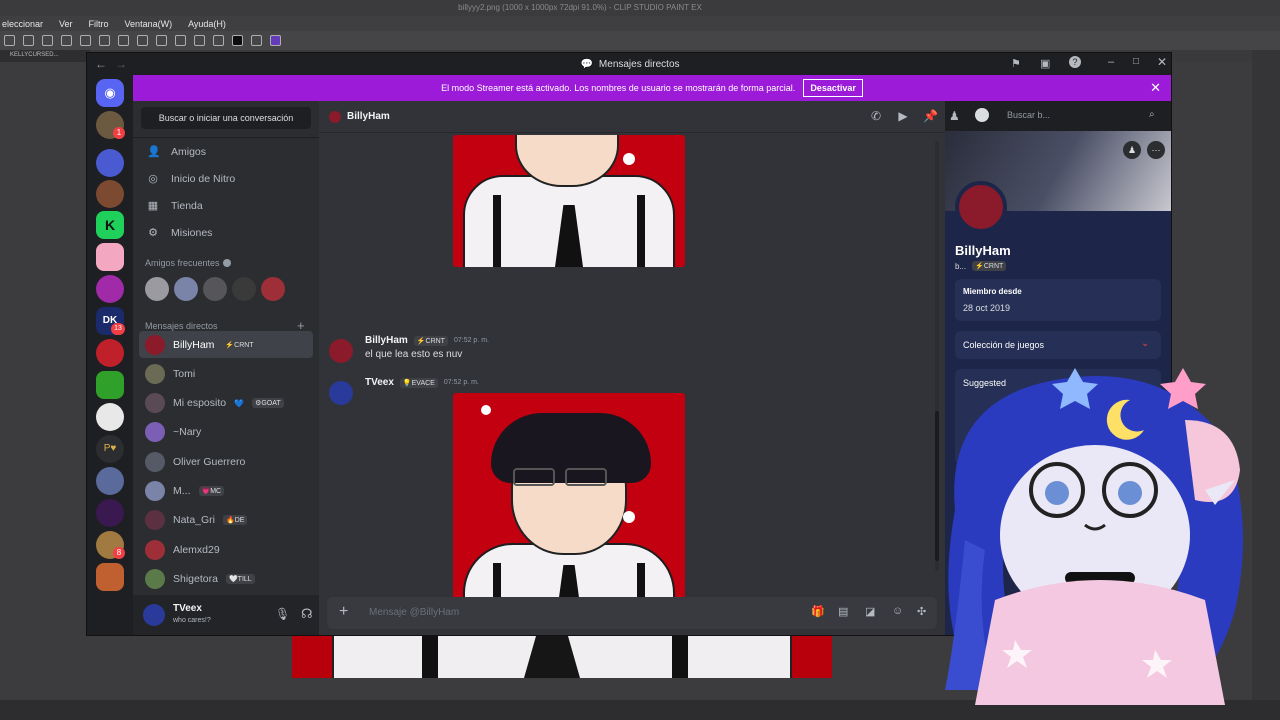  What do you see at coordinates (192, 233) in the screenshot?
I see `nav-label: Misiones` at bounding box center [192, 233].